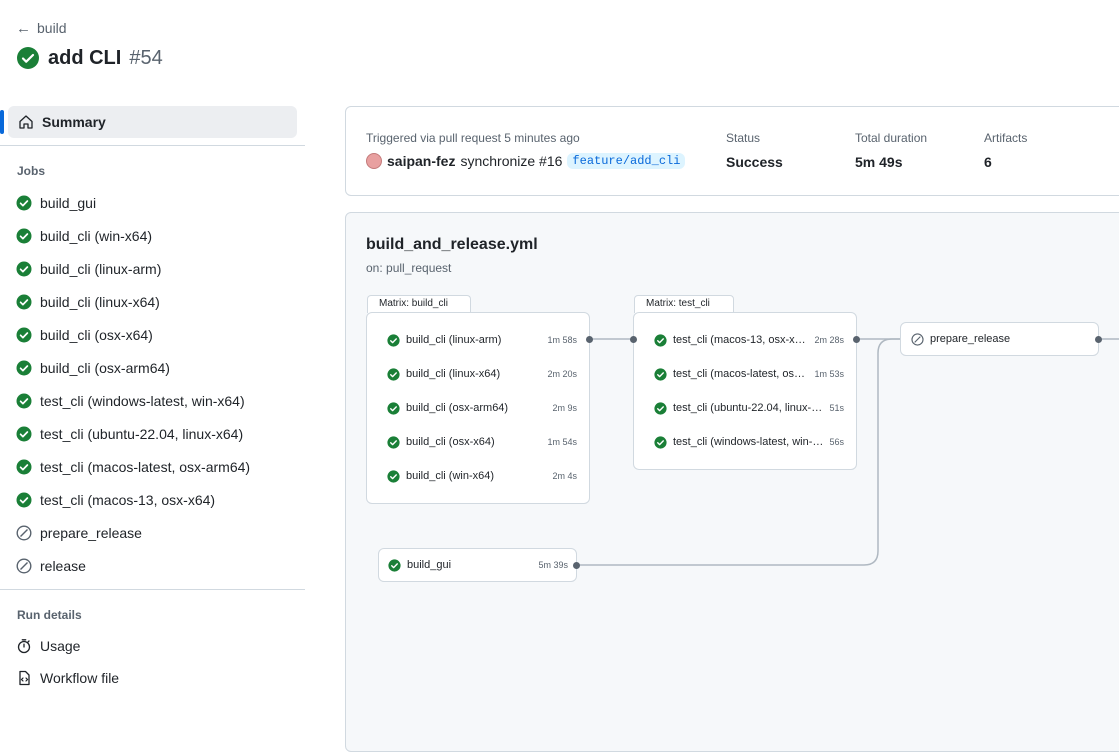  I want to click on back-link: ← build, so click(41, 28).